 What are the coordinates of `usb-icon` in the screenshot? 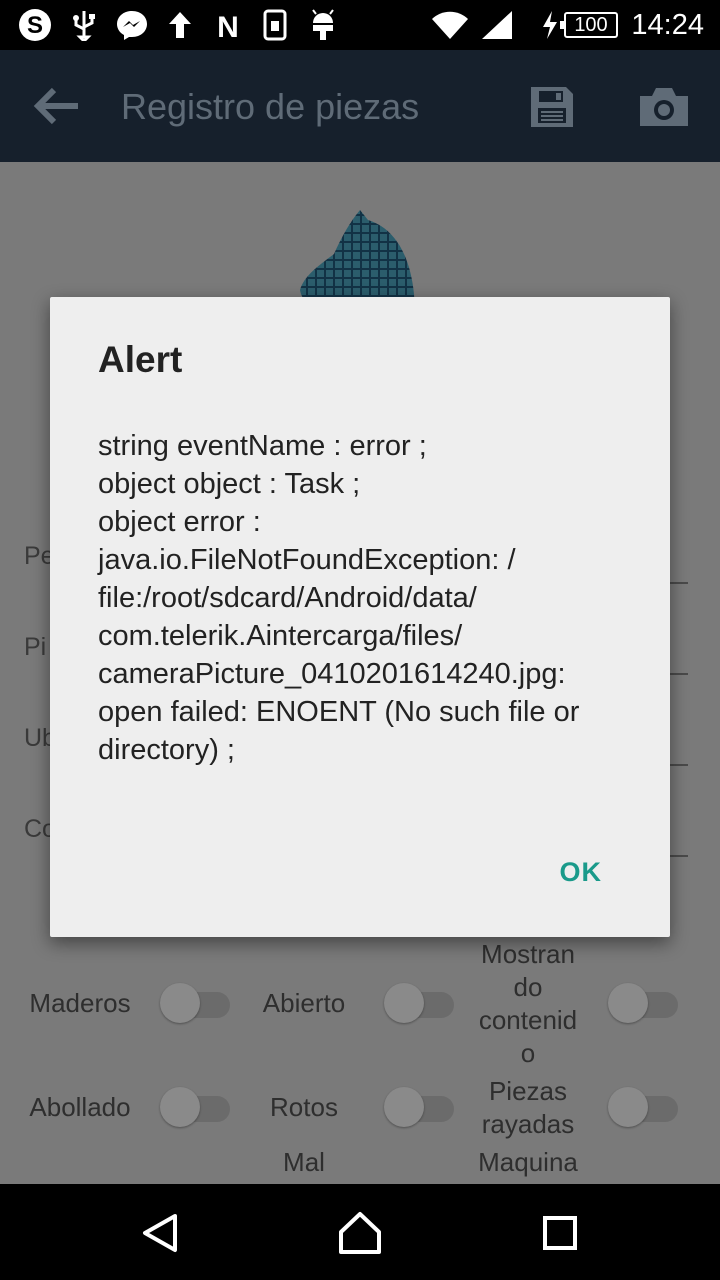 It's located at (84, 25).